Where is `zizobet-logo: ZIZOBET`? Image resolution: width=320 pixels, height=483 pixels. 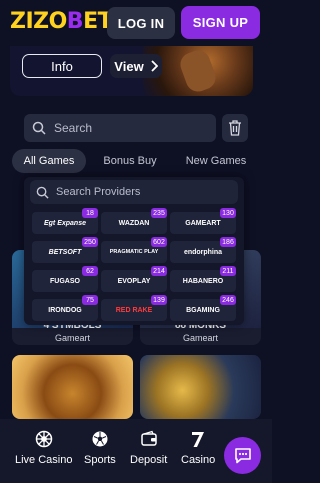
zizobet-logo: ZIZOBET is located at coordinates (61, 21).